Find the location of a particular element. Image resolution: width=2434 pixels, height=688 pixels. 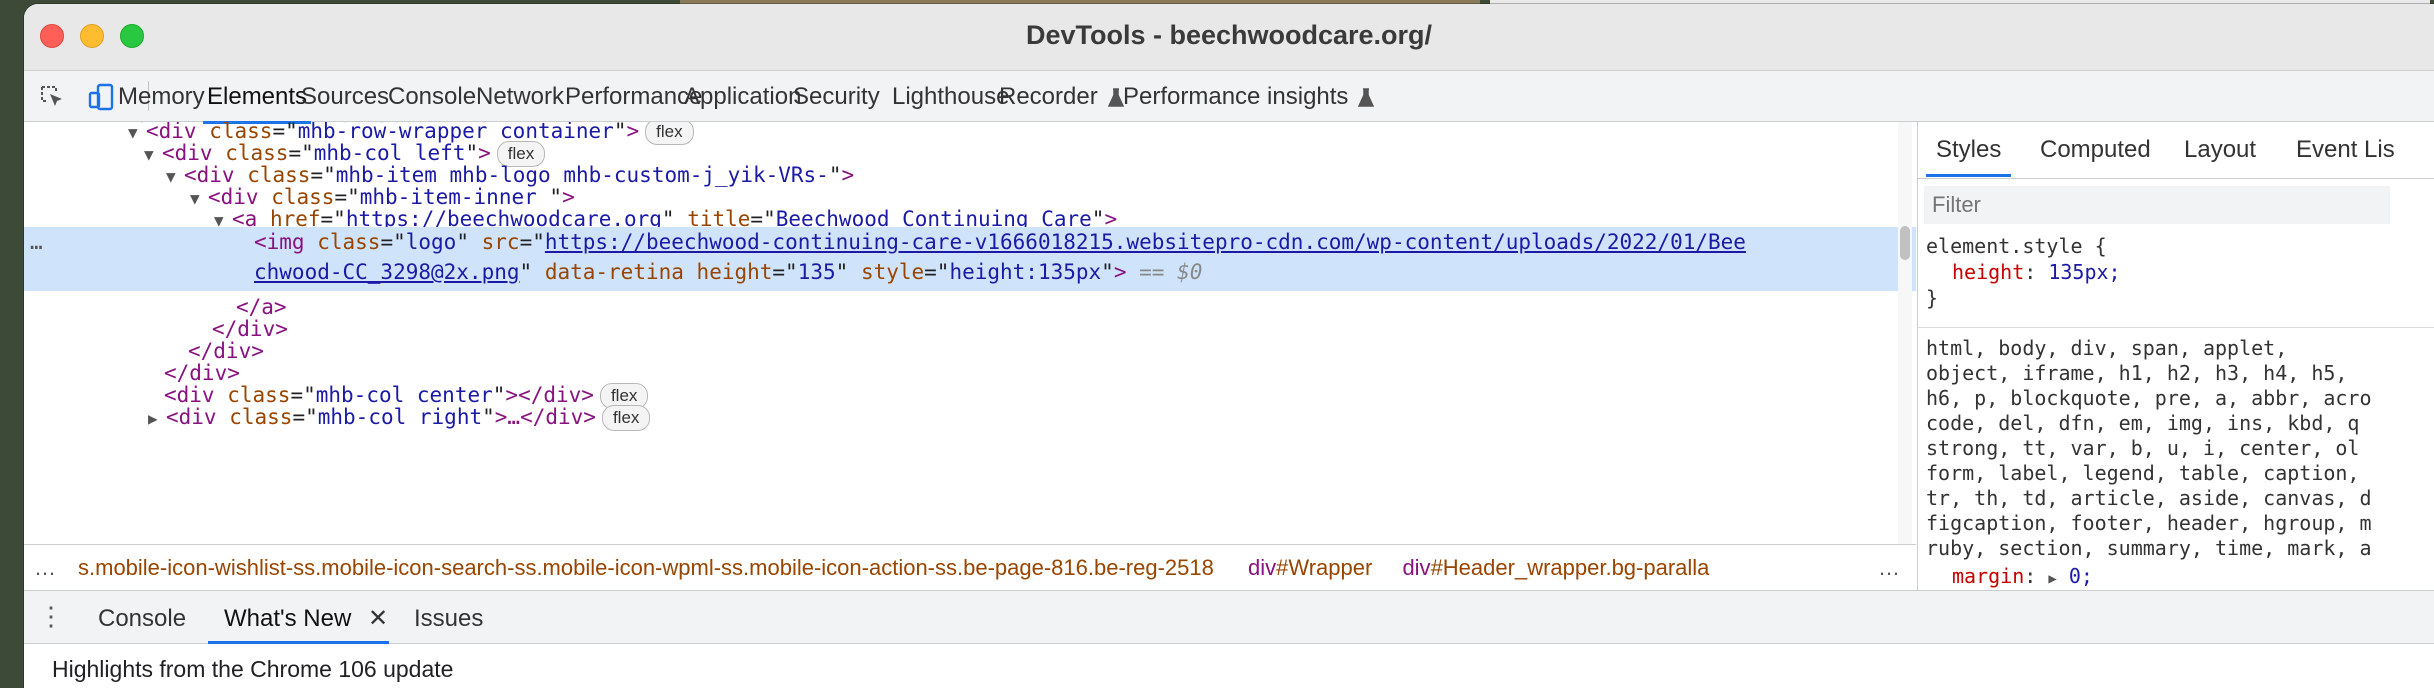

breadcrumb-item-header: div#Header_wrapper.bg-paralla is located at coordinates (1555, 567).